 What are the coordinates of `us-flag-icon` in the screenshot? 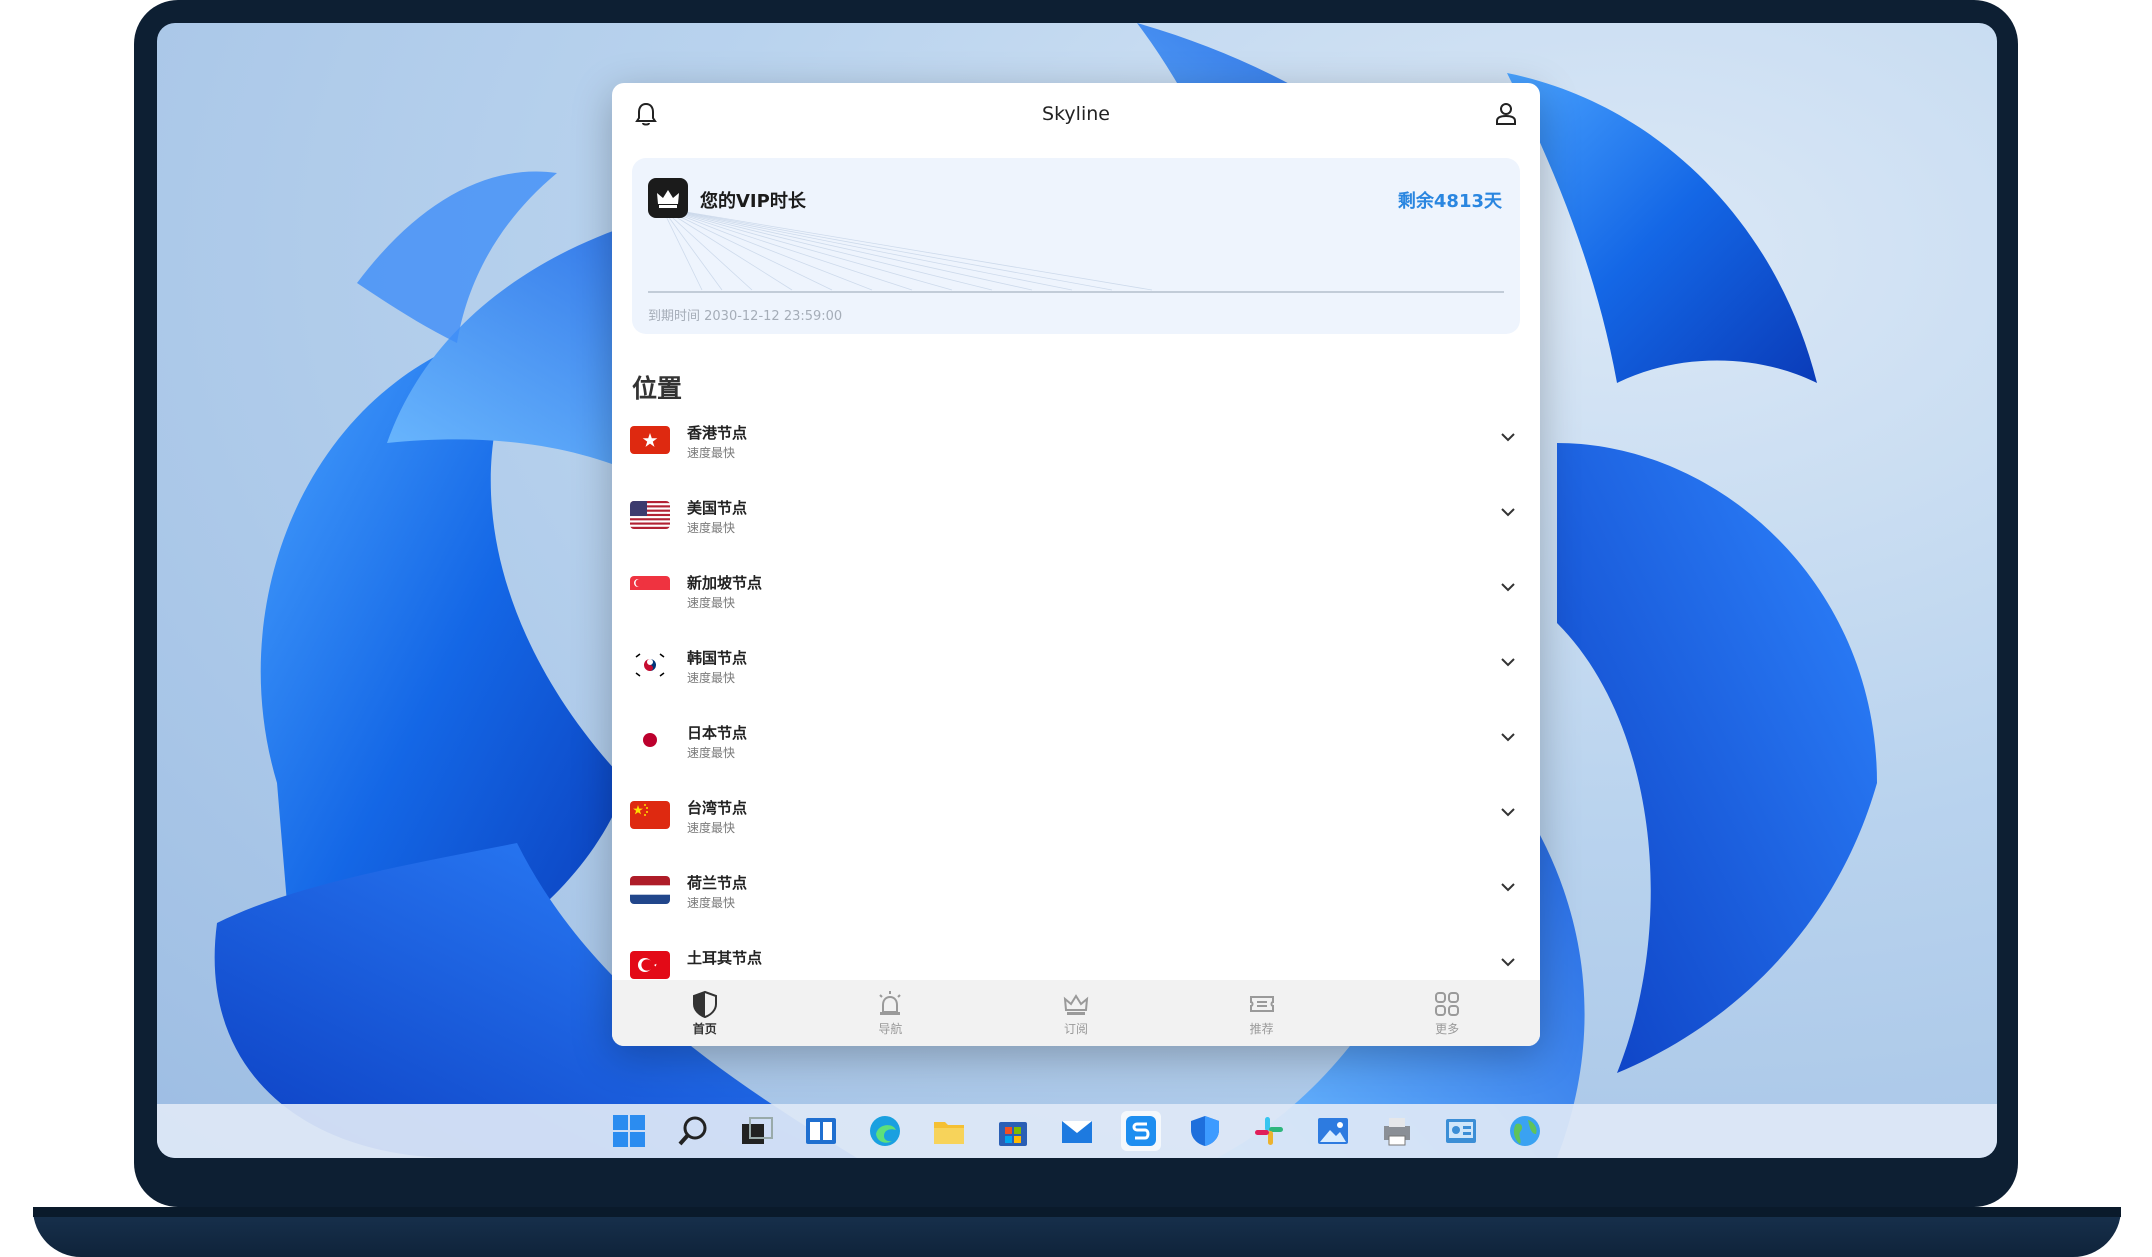 It's located at (650, 515).